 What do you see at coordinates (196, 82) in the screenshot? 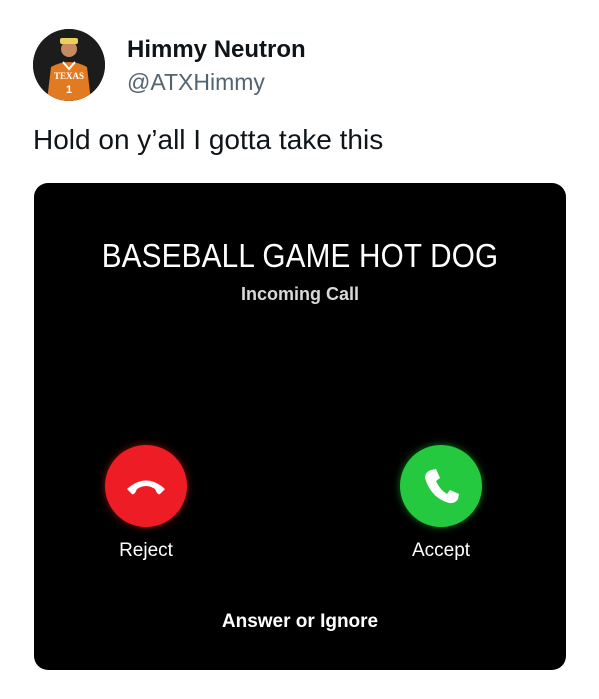
I see `user-handle: @ATXHimmy` at bounding box center [196, 82].